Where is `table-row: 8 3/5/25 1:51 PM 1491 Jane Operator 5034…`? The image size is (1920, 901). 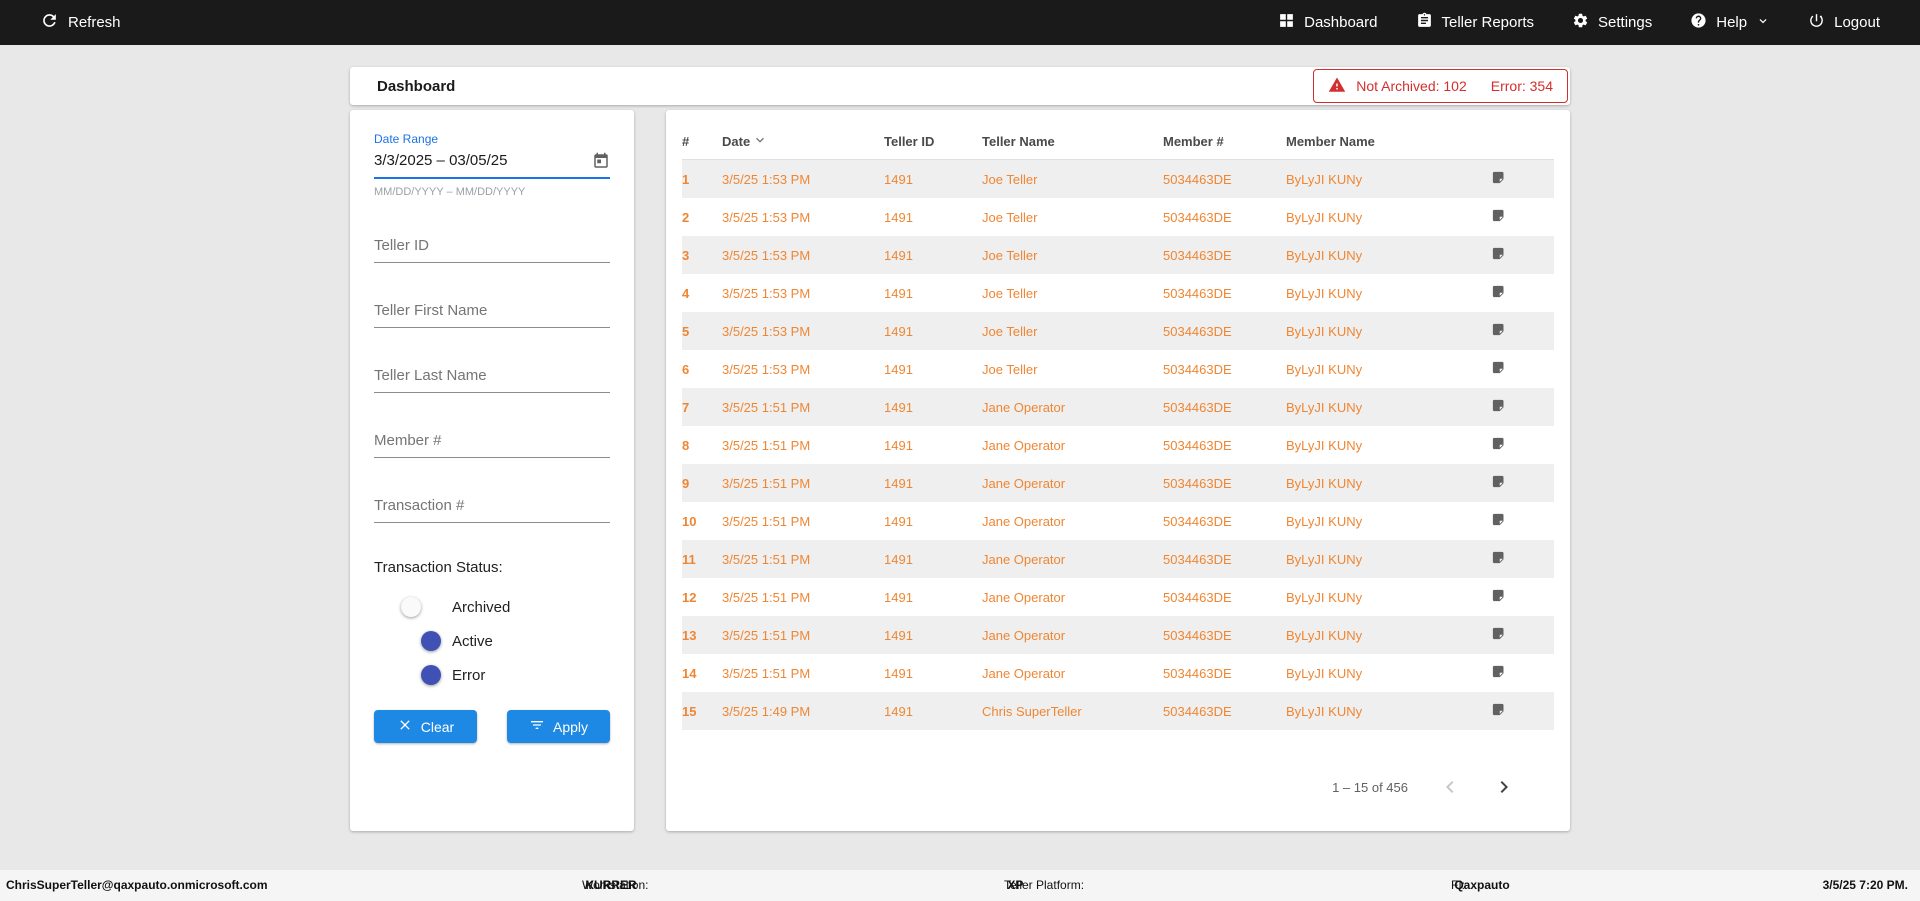
table-row: 8 3/5/25 1:51 PM 1491 Jane Operator 5034… is located at coordinates (1118, 445).